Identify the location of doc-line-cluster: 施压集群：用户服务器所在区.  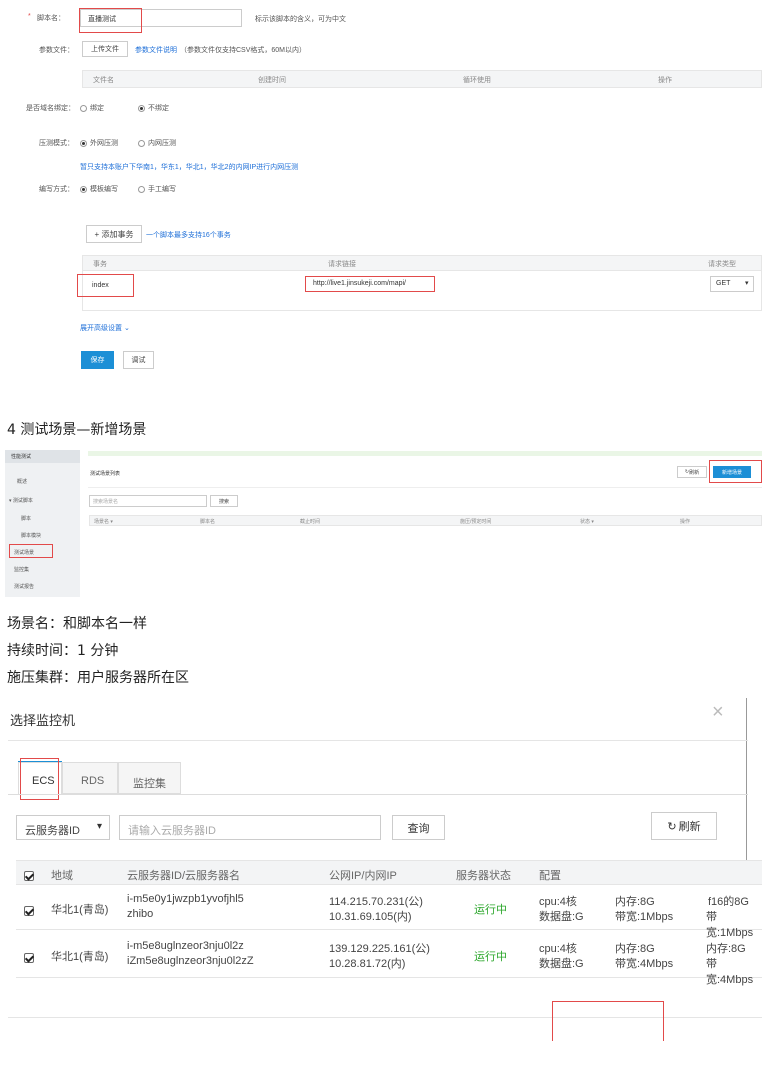
(98, 678).